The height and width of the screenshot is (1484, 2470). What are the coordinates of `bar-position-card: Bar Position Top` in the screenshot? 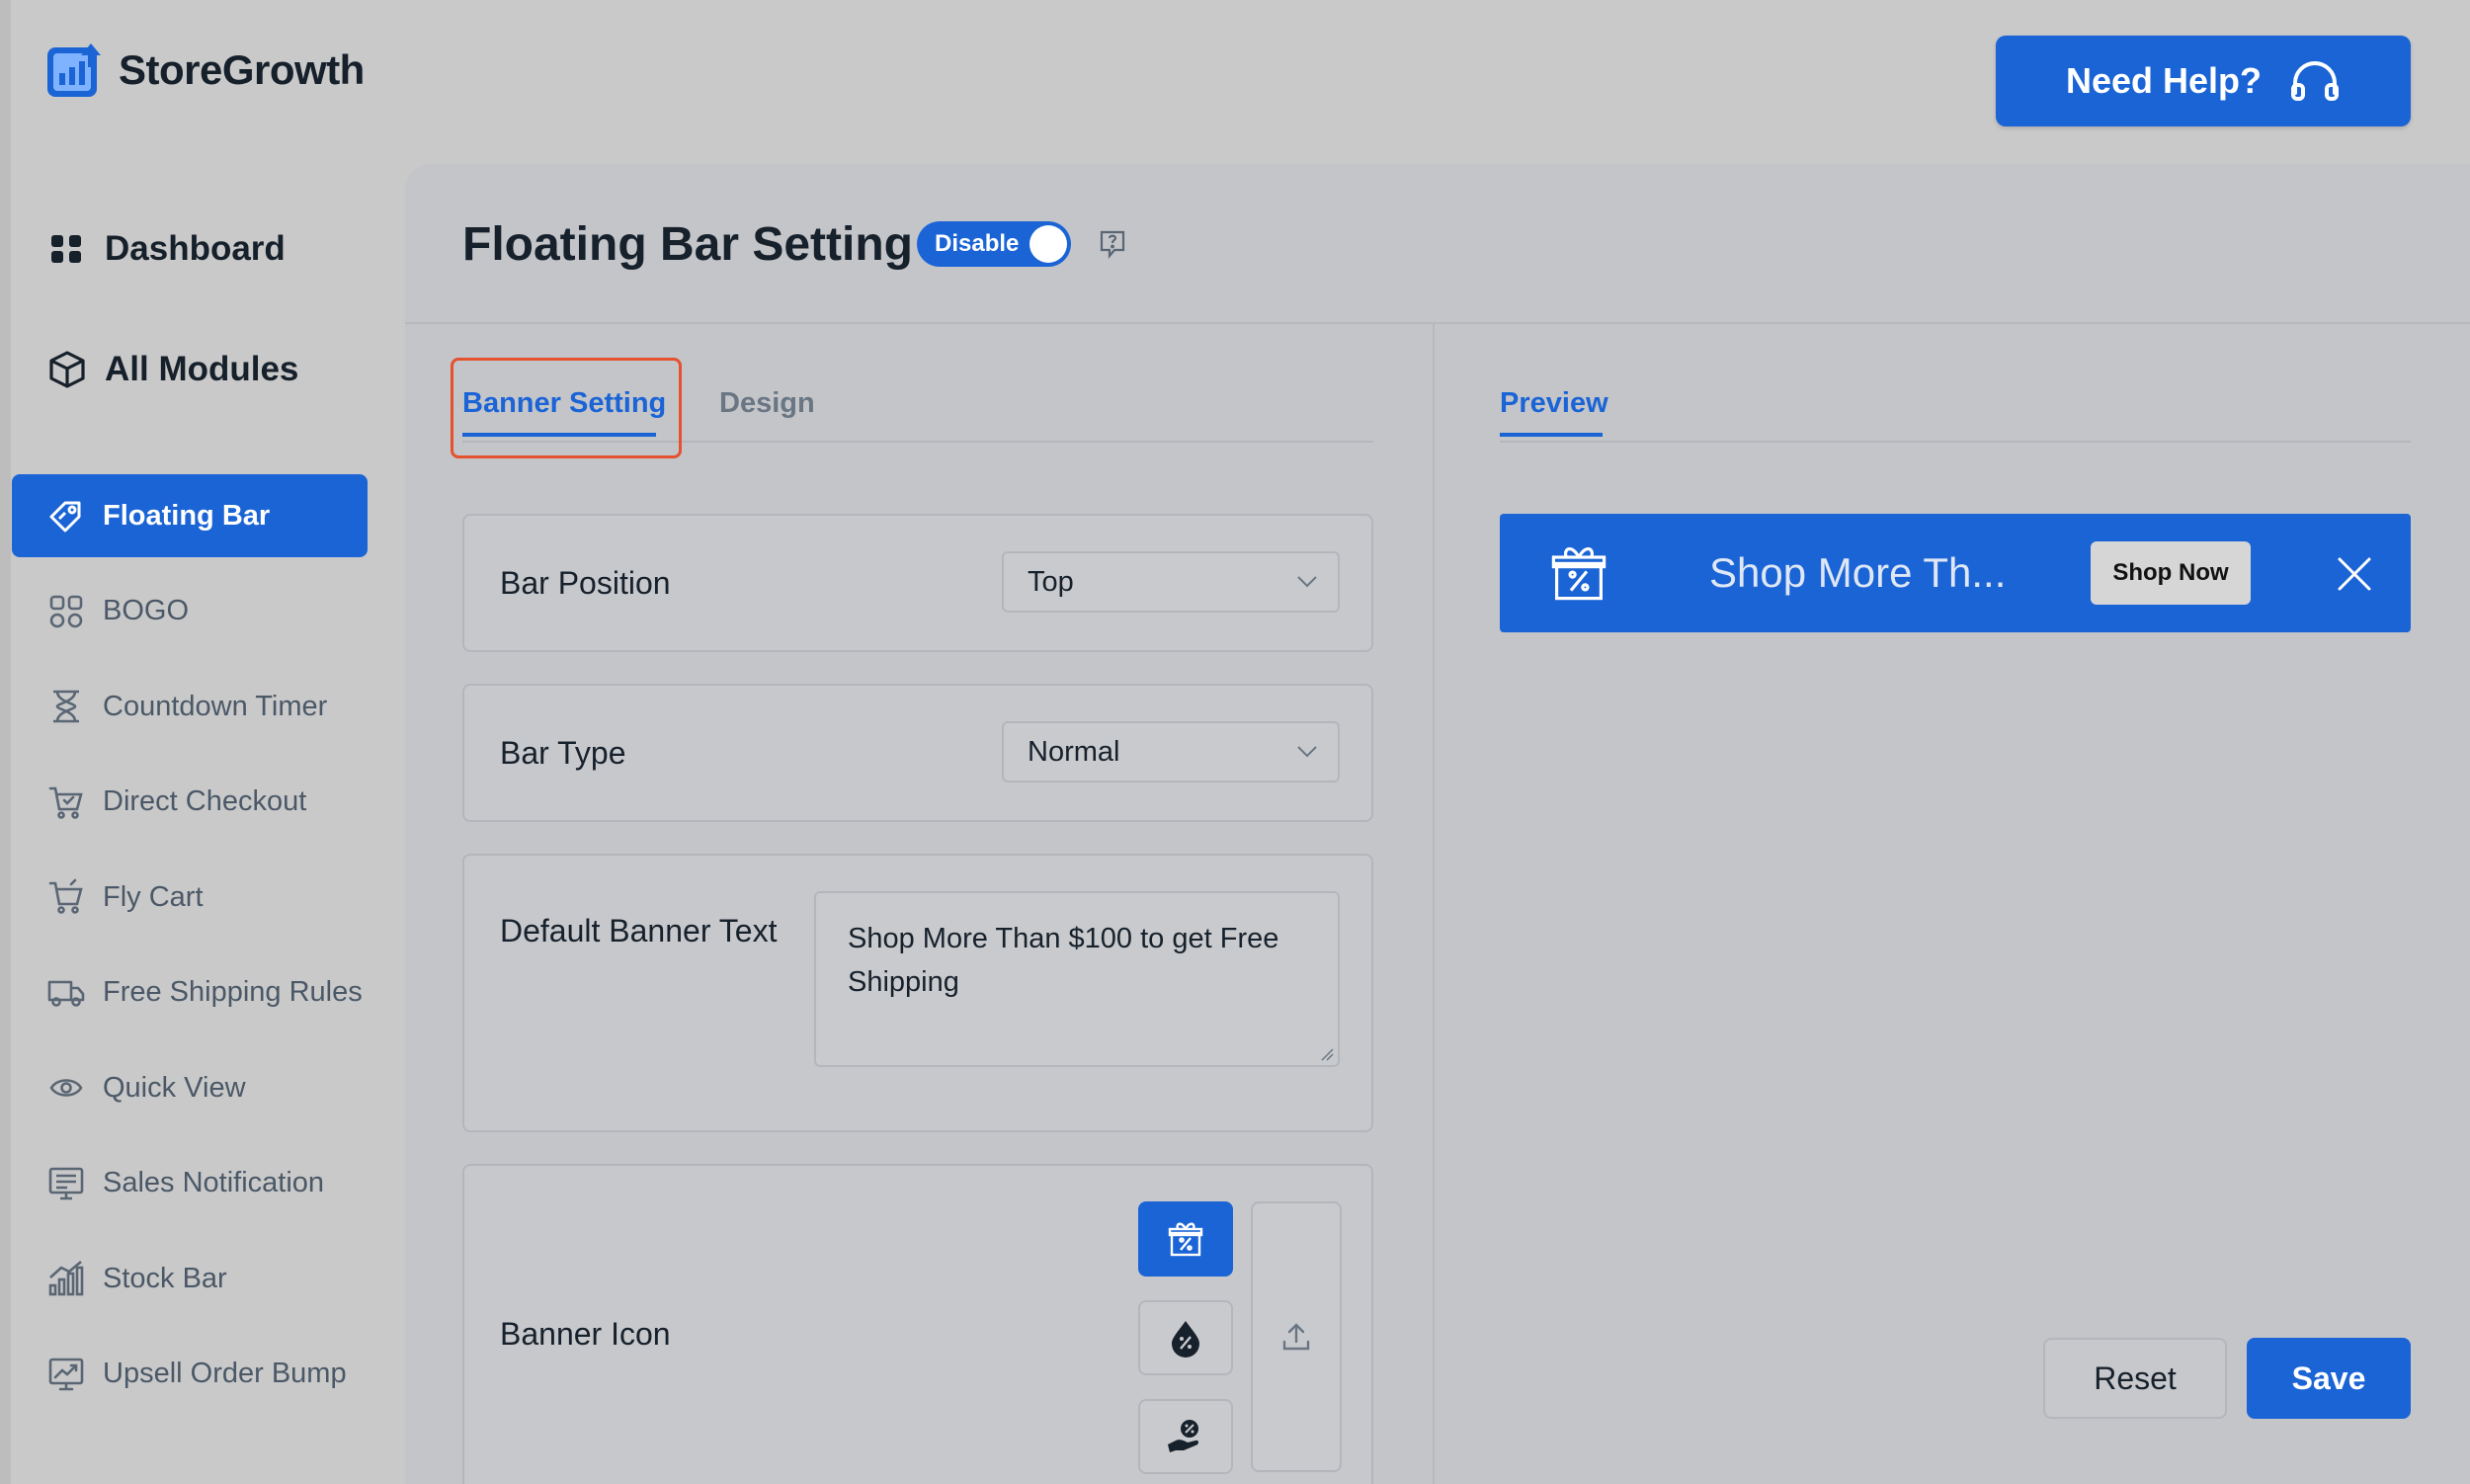 It's located at (917, 583).